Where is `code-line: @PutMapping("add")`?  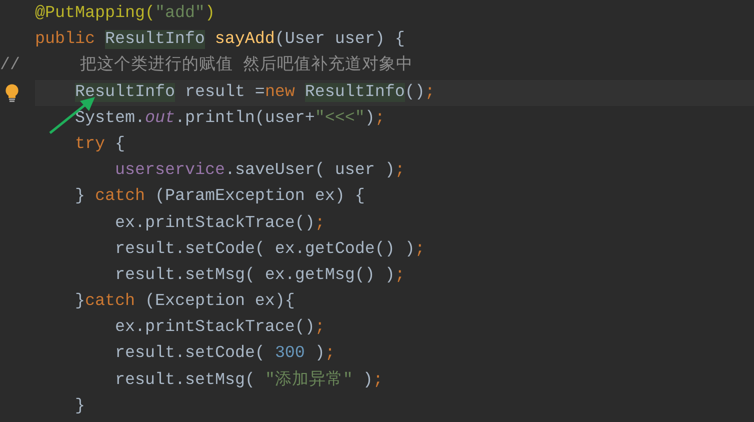
code-line: @PutMapping("add") is located at coordinates (125, 14).